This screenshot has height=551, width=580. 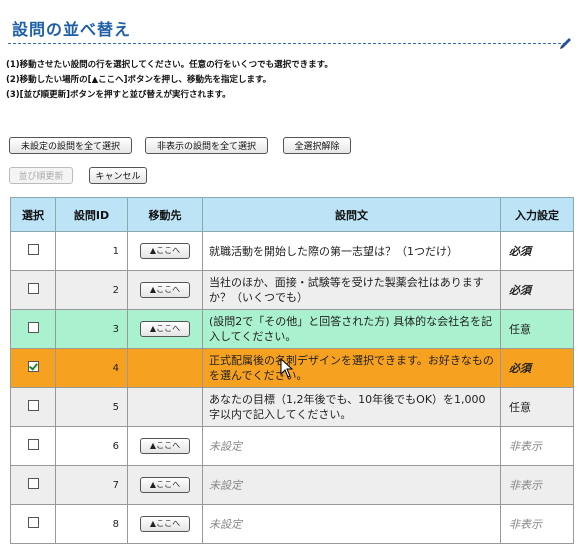 I want to click on cancel-button: キャンセル, so click(x=118, y=175).